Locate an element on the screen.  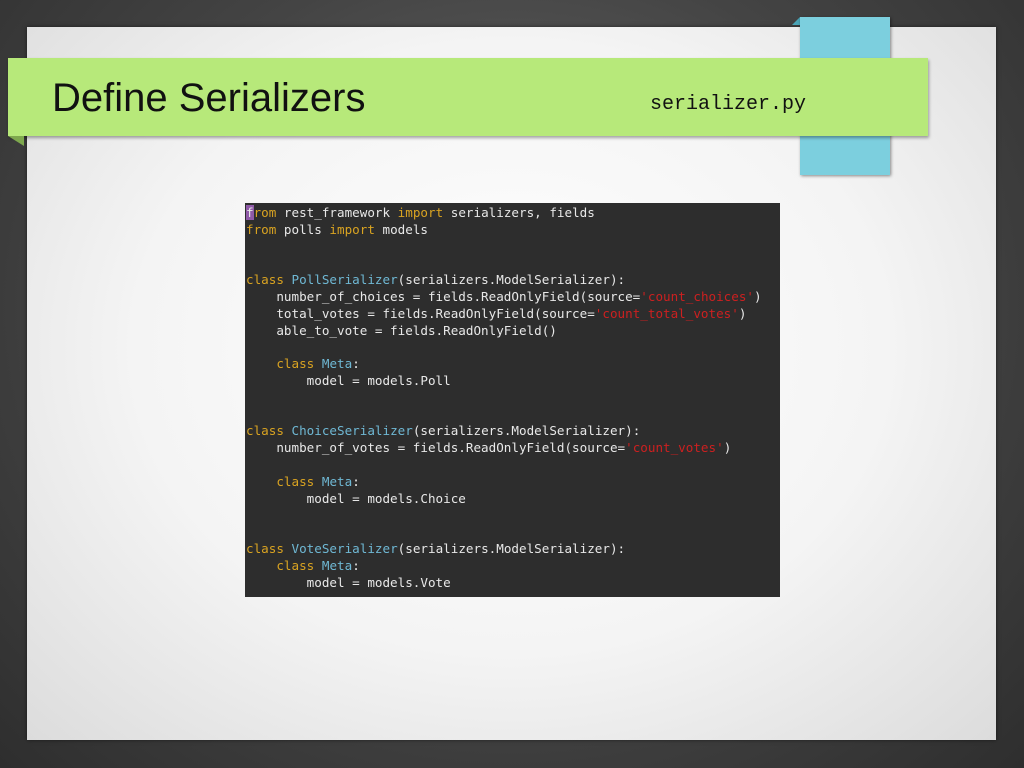
code-line: model = models.Vote is located at coordinates (512, 583).